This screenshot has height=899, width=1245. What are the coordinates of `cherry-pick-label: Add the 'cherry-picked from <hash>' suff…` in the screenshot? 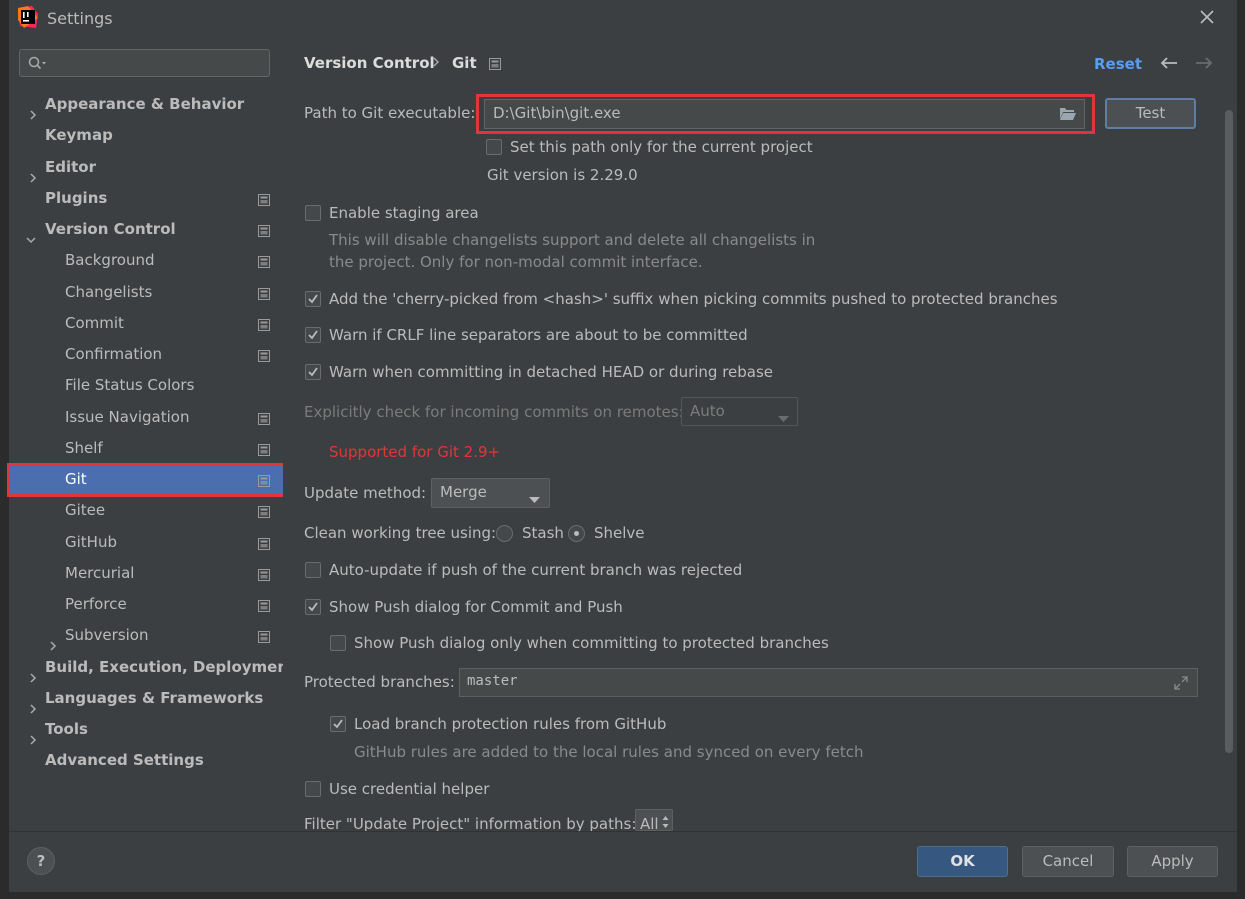 It's located at (693, 299).